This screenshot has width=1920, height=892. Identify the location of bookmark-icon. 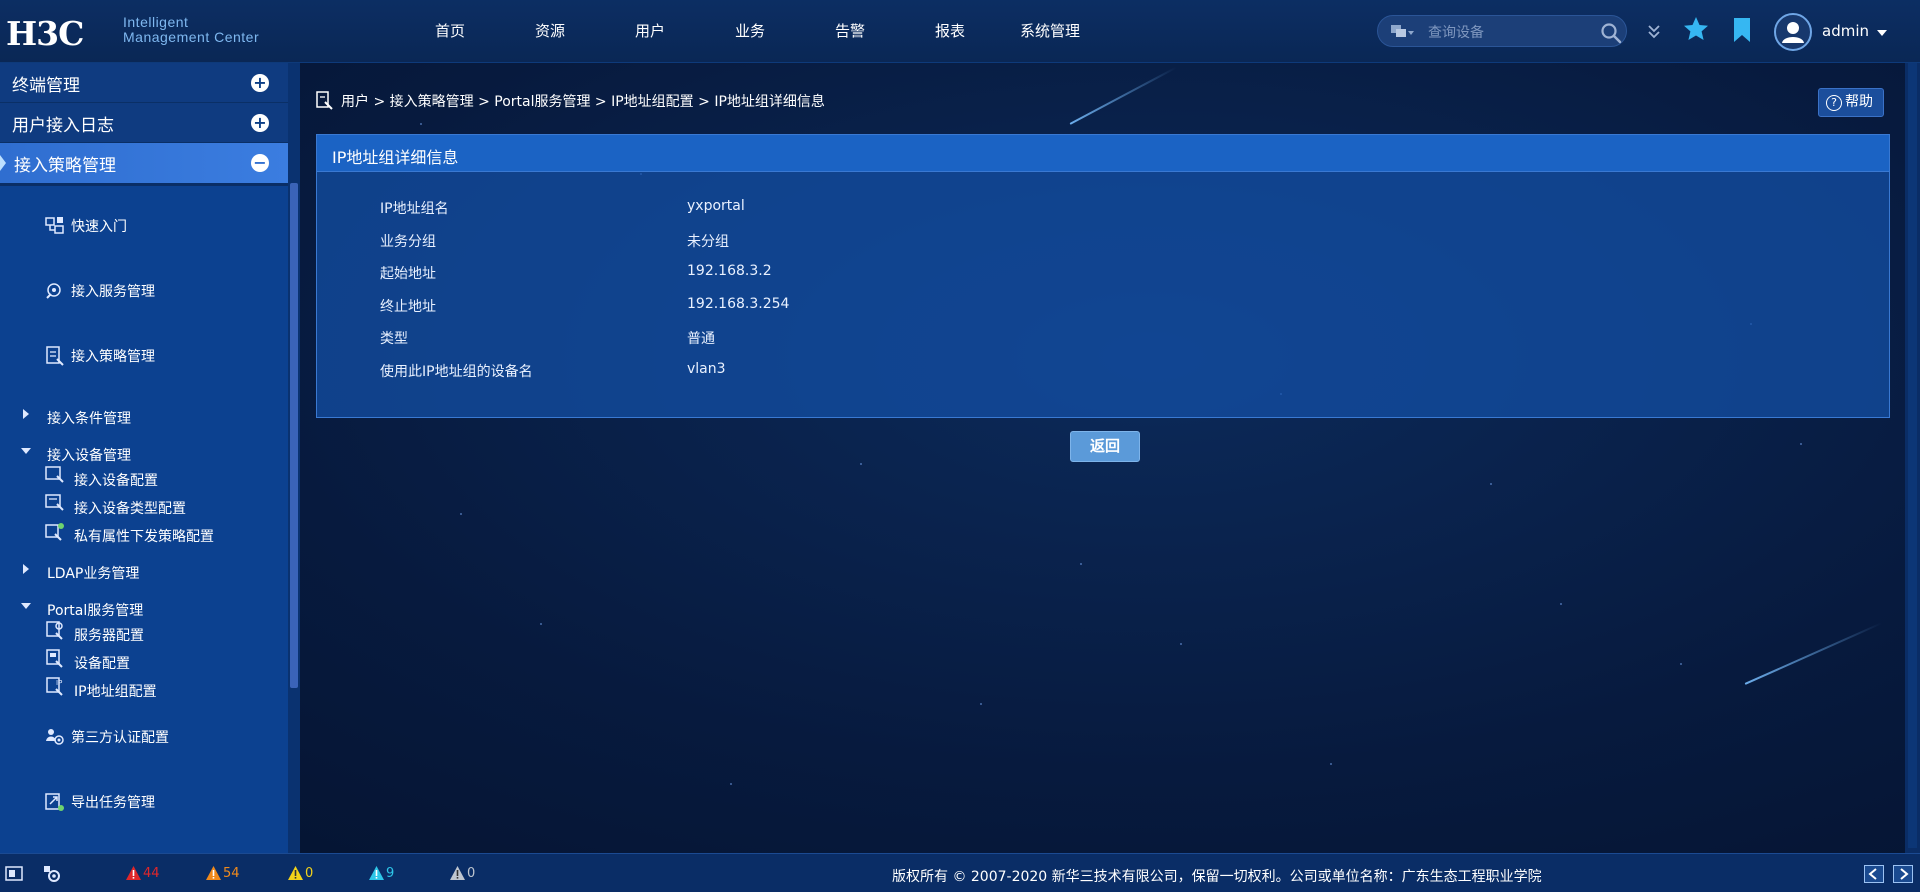
(1742, 30).